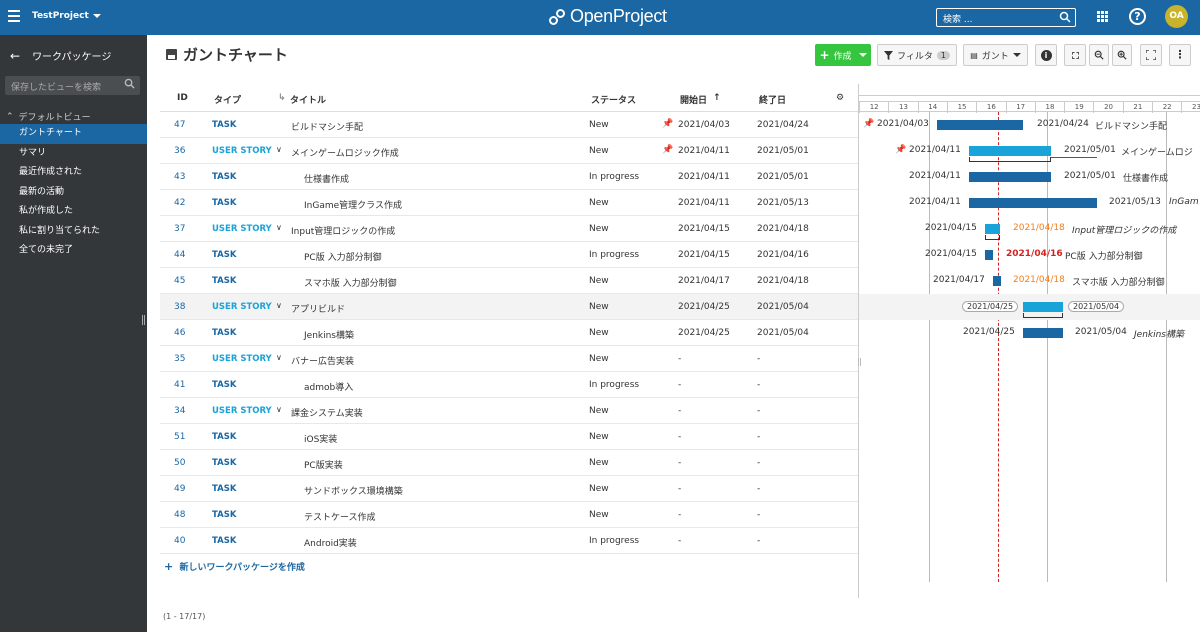 The image size is (1200, 632). What do you see at coordinates (353, 490) in the screenshot?
I see `row-title: サンドボックス環境構築` at bounding box center [353, 490].